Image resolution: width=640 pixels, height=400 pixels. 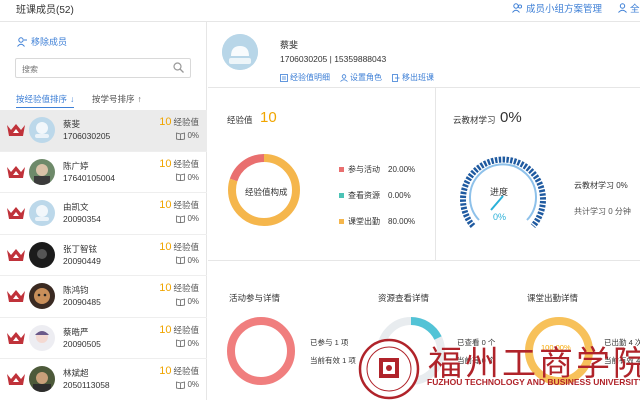 I want to click on activity-ring-value: 100.00%, so click(x=258, y=347).